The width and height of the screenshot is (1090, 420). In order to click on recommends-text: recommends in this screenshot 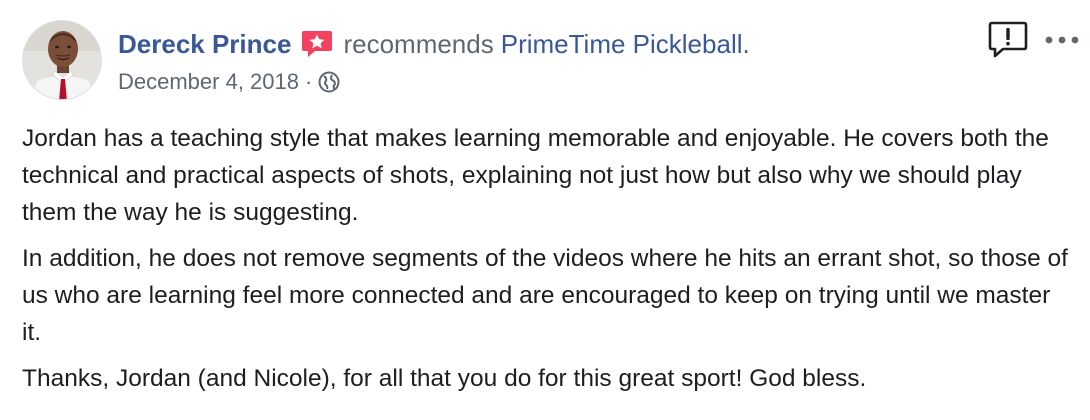, I will do `click(418, 44)`.